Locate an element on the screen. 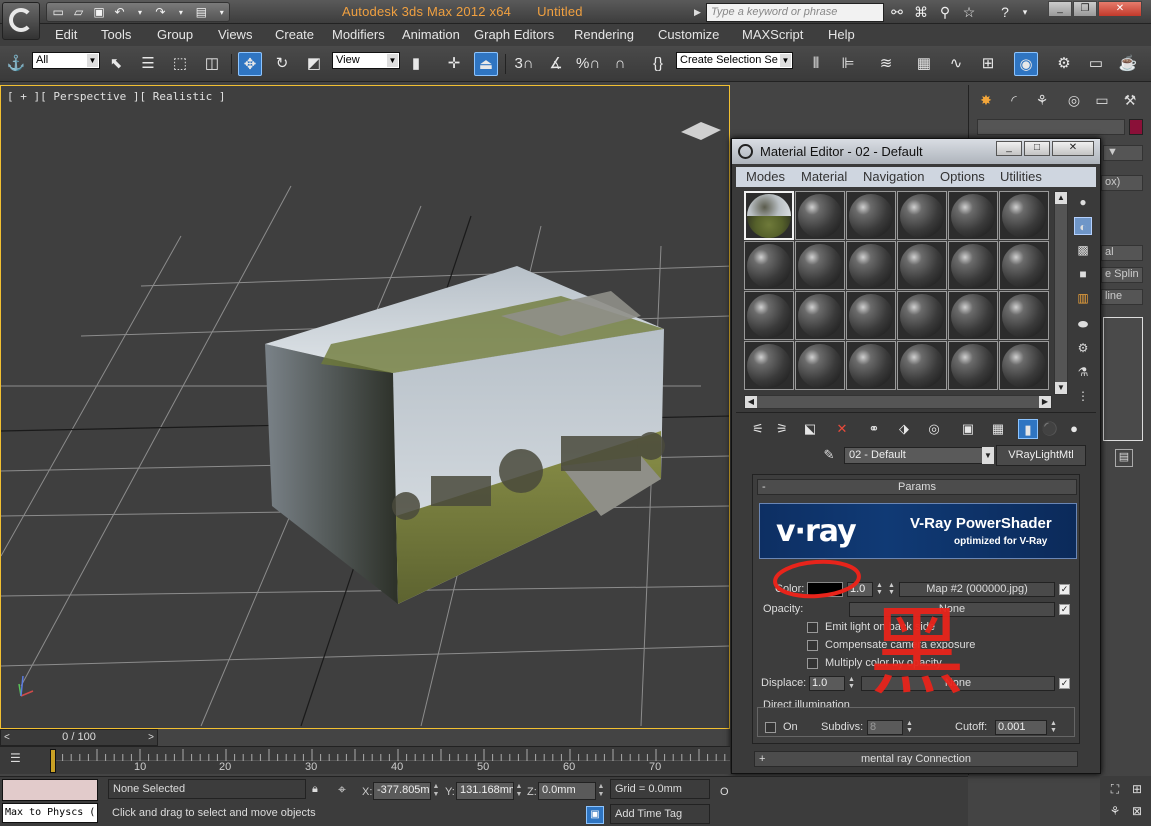 This screenshot has height=826, width=1151. next-frame-icon: > is located at coordinates (151, 737).